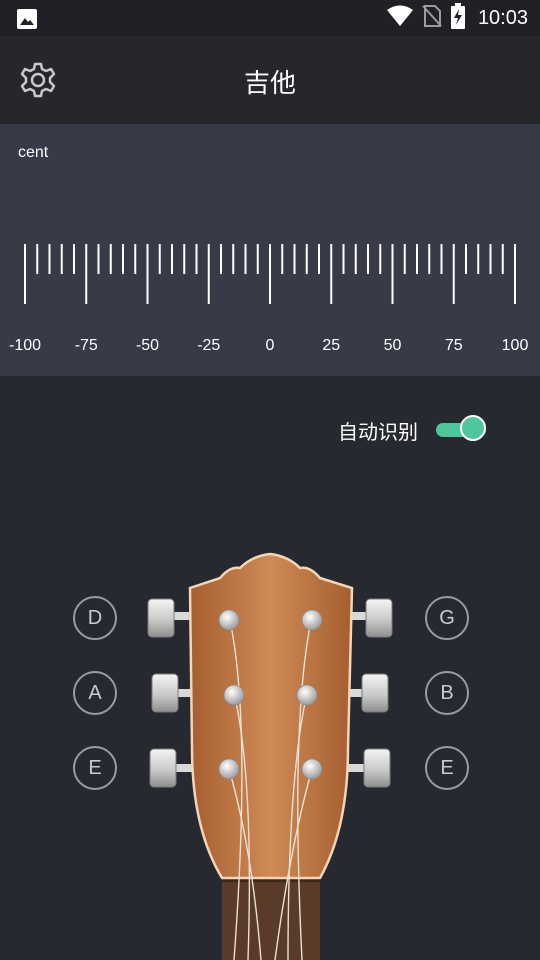 This screenshot has width=540, height=960. I want to click on cent-scale, so click(270, 274).